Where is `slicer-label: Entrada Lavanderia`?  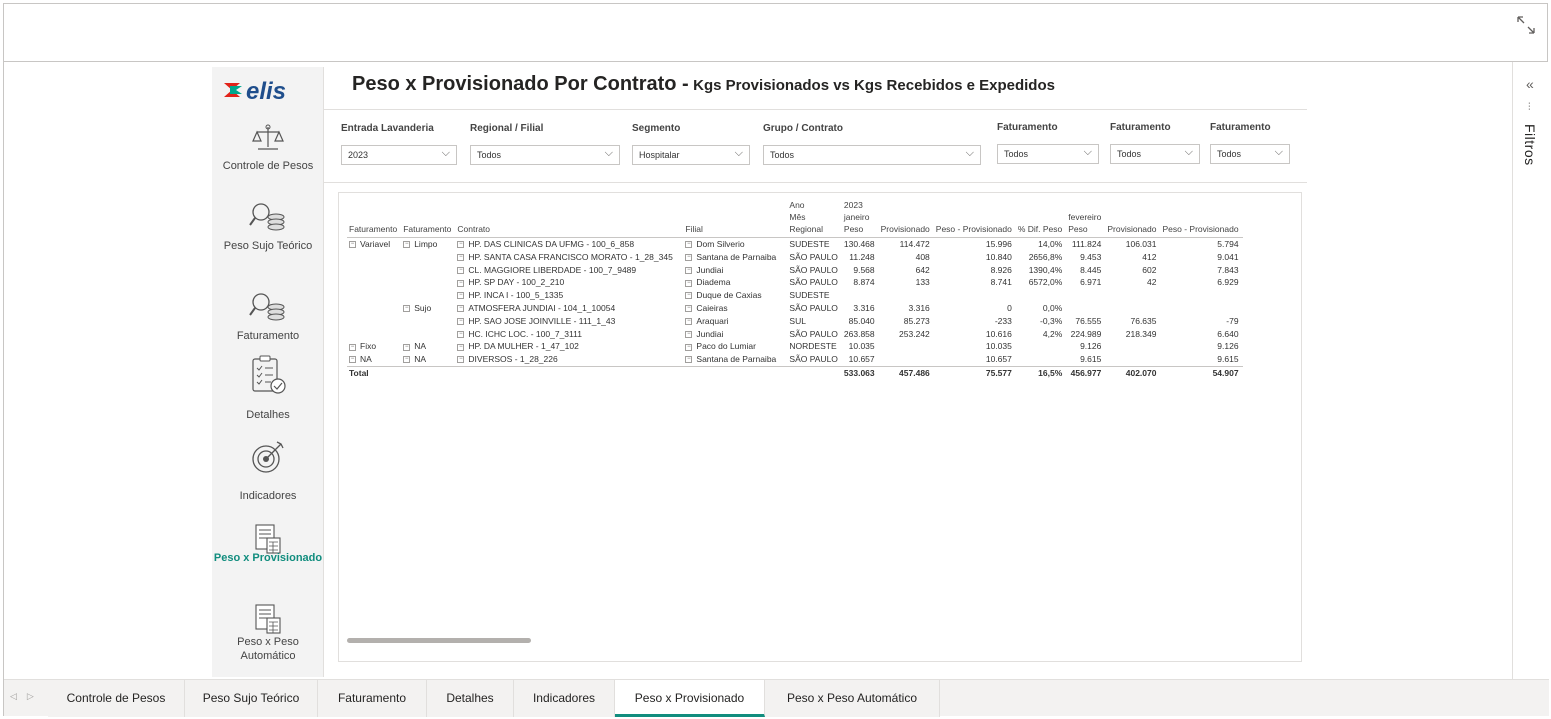
slicer-label: Entrada Lavanderia is located at coordinates (387, 128).